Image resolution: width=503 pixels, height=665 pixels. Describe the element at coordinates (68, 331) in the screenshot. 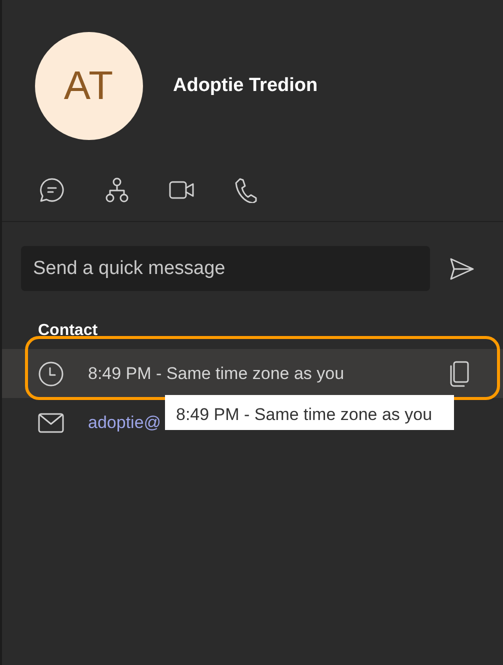

I see `section-heading: Contact` at that location.